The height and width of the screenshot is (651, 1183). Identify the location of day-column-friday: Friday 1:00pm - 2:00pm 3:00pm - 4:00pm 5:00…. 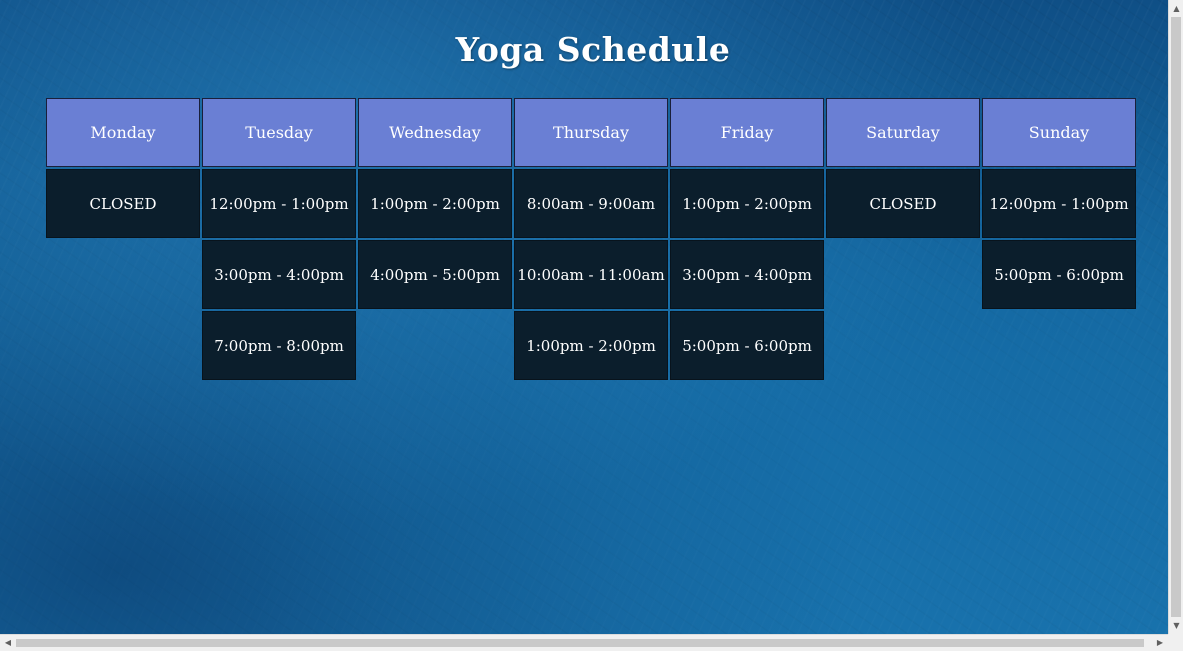
(747, 240).